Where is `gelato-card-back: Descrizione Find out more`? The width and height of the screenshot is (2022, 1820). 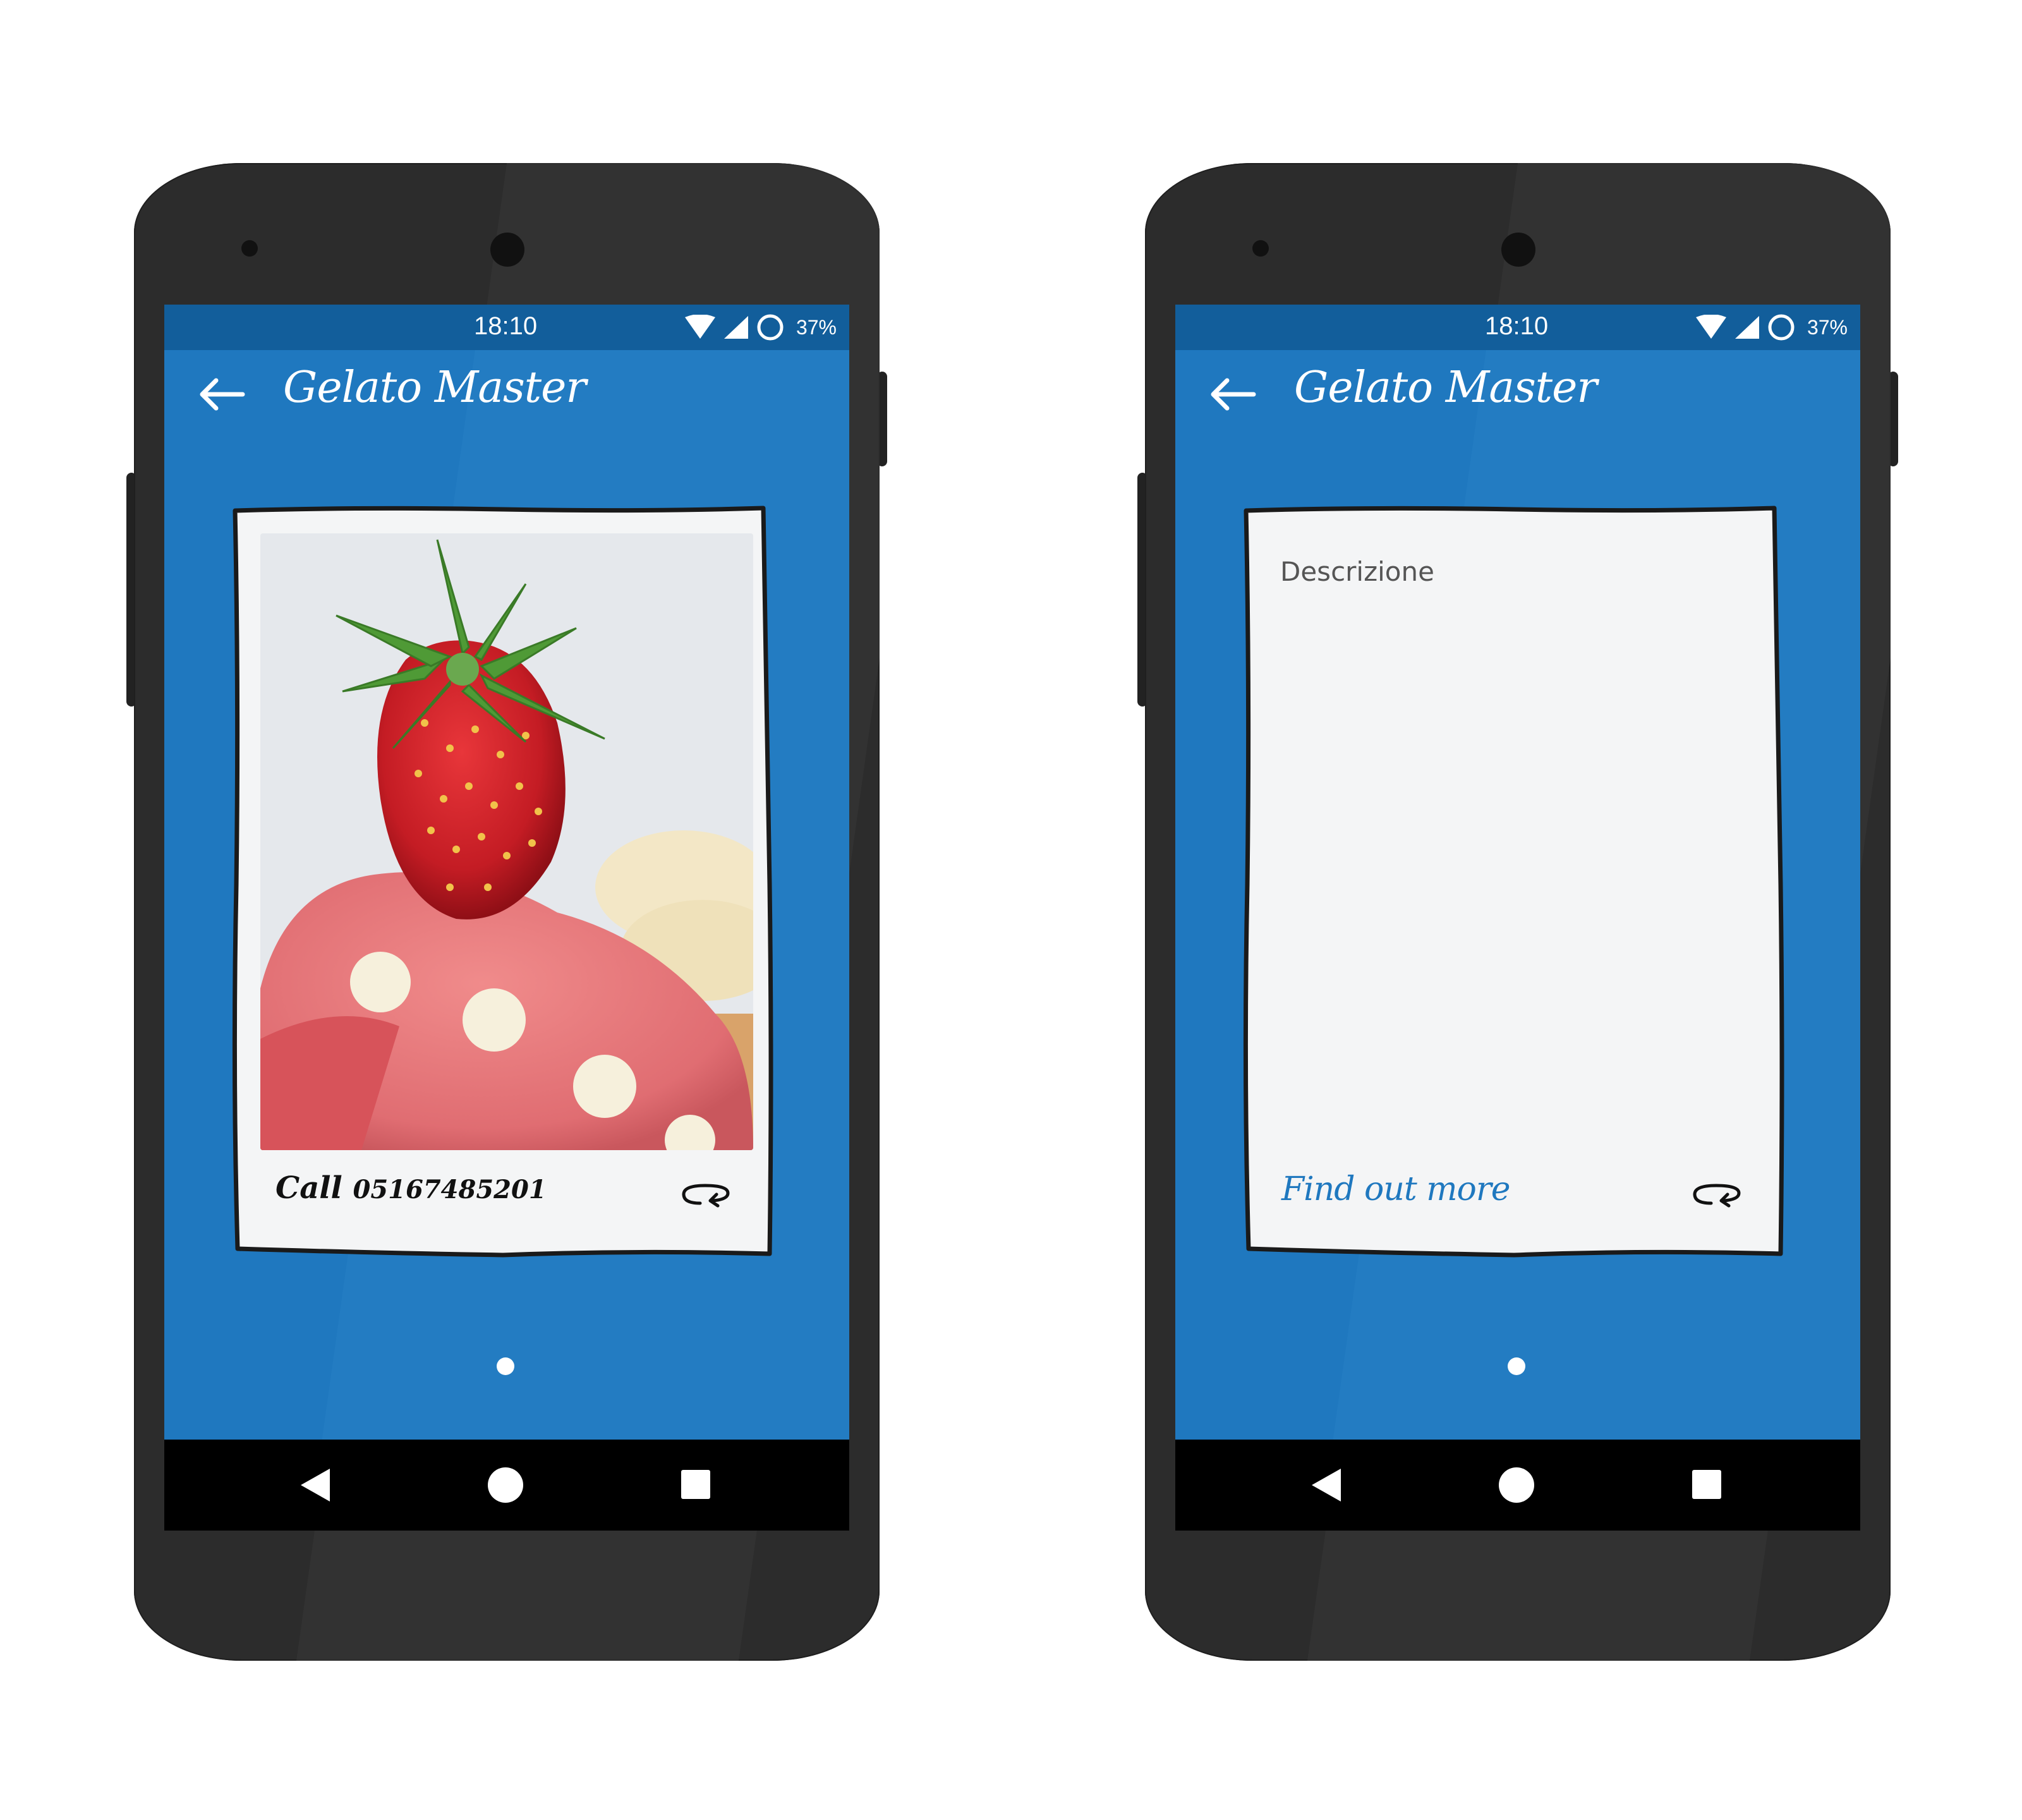 gelato-card-back: Descrizione Find out more is located at coordinates (1514, 882).